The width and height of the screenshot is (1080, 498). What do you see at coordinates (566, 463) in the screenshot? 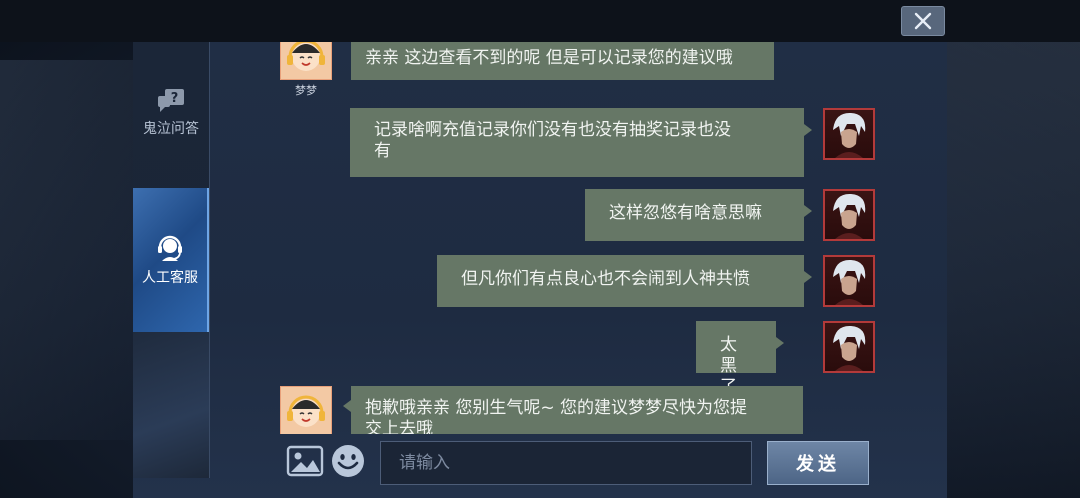
I see `message-input` at bounding box center [566, 463].